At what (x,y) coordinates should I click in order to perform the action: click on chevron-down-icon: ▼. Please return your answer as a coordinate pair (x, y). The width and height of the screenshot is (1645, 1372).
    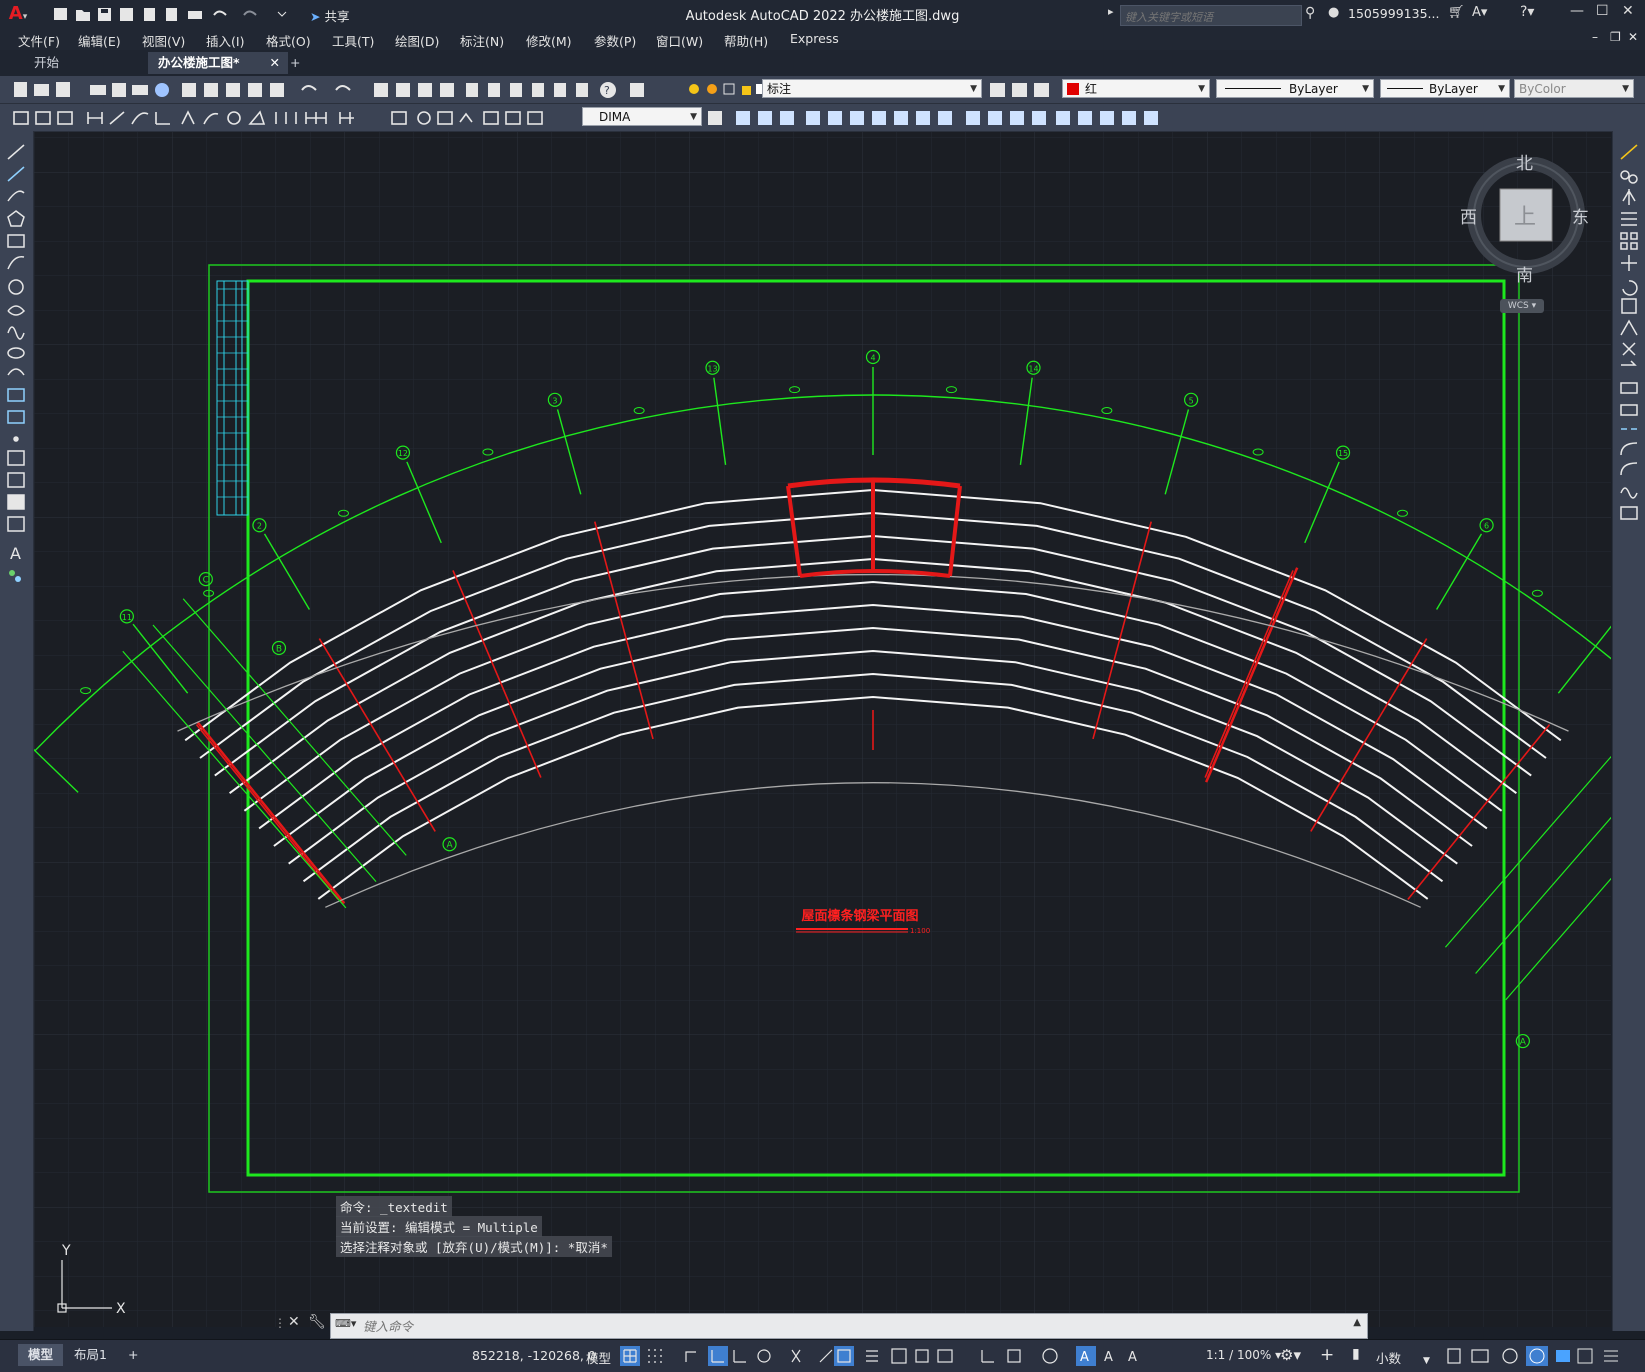
    Looking at the image, I should click on (1625, 89).